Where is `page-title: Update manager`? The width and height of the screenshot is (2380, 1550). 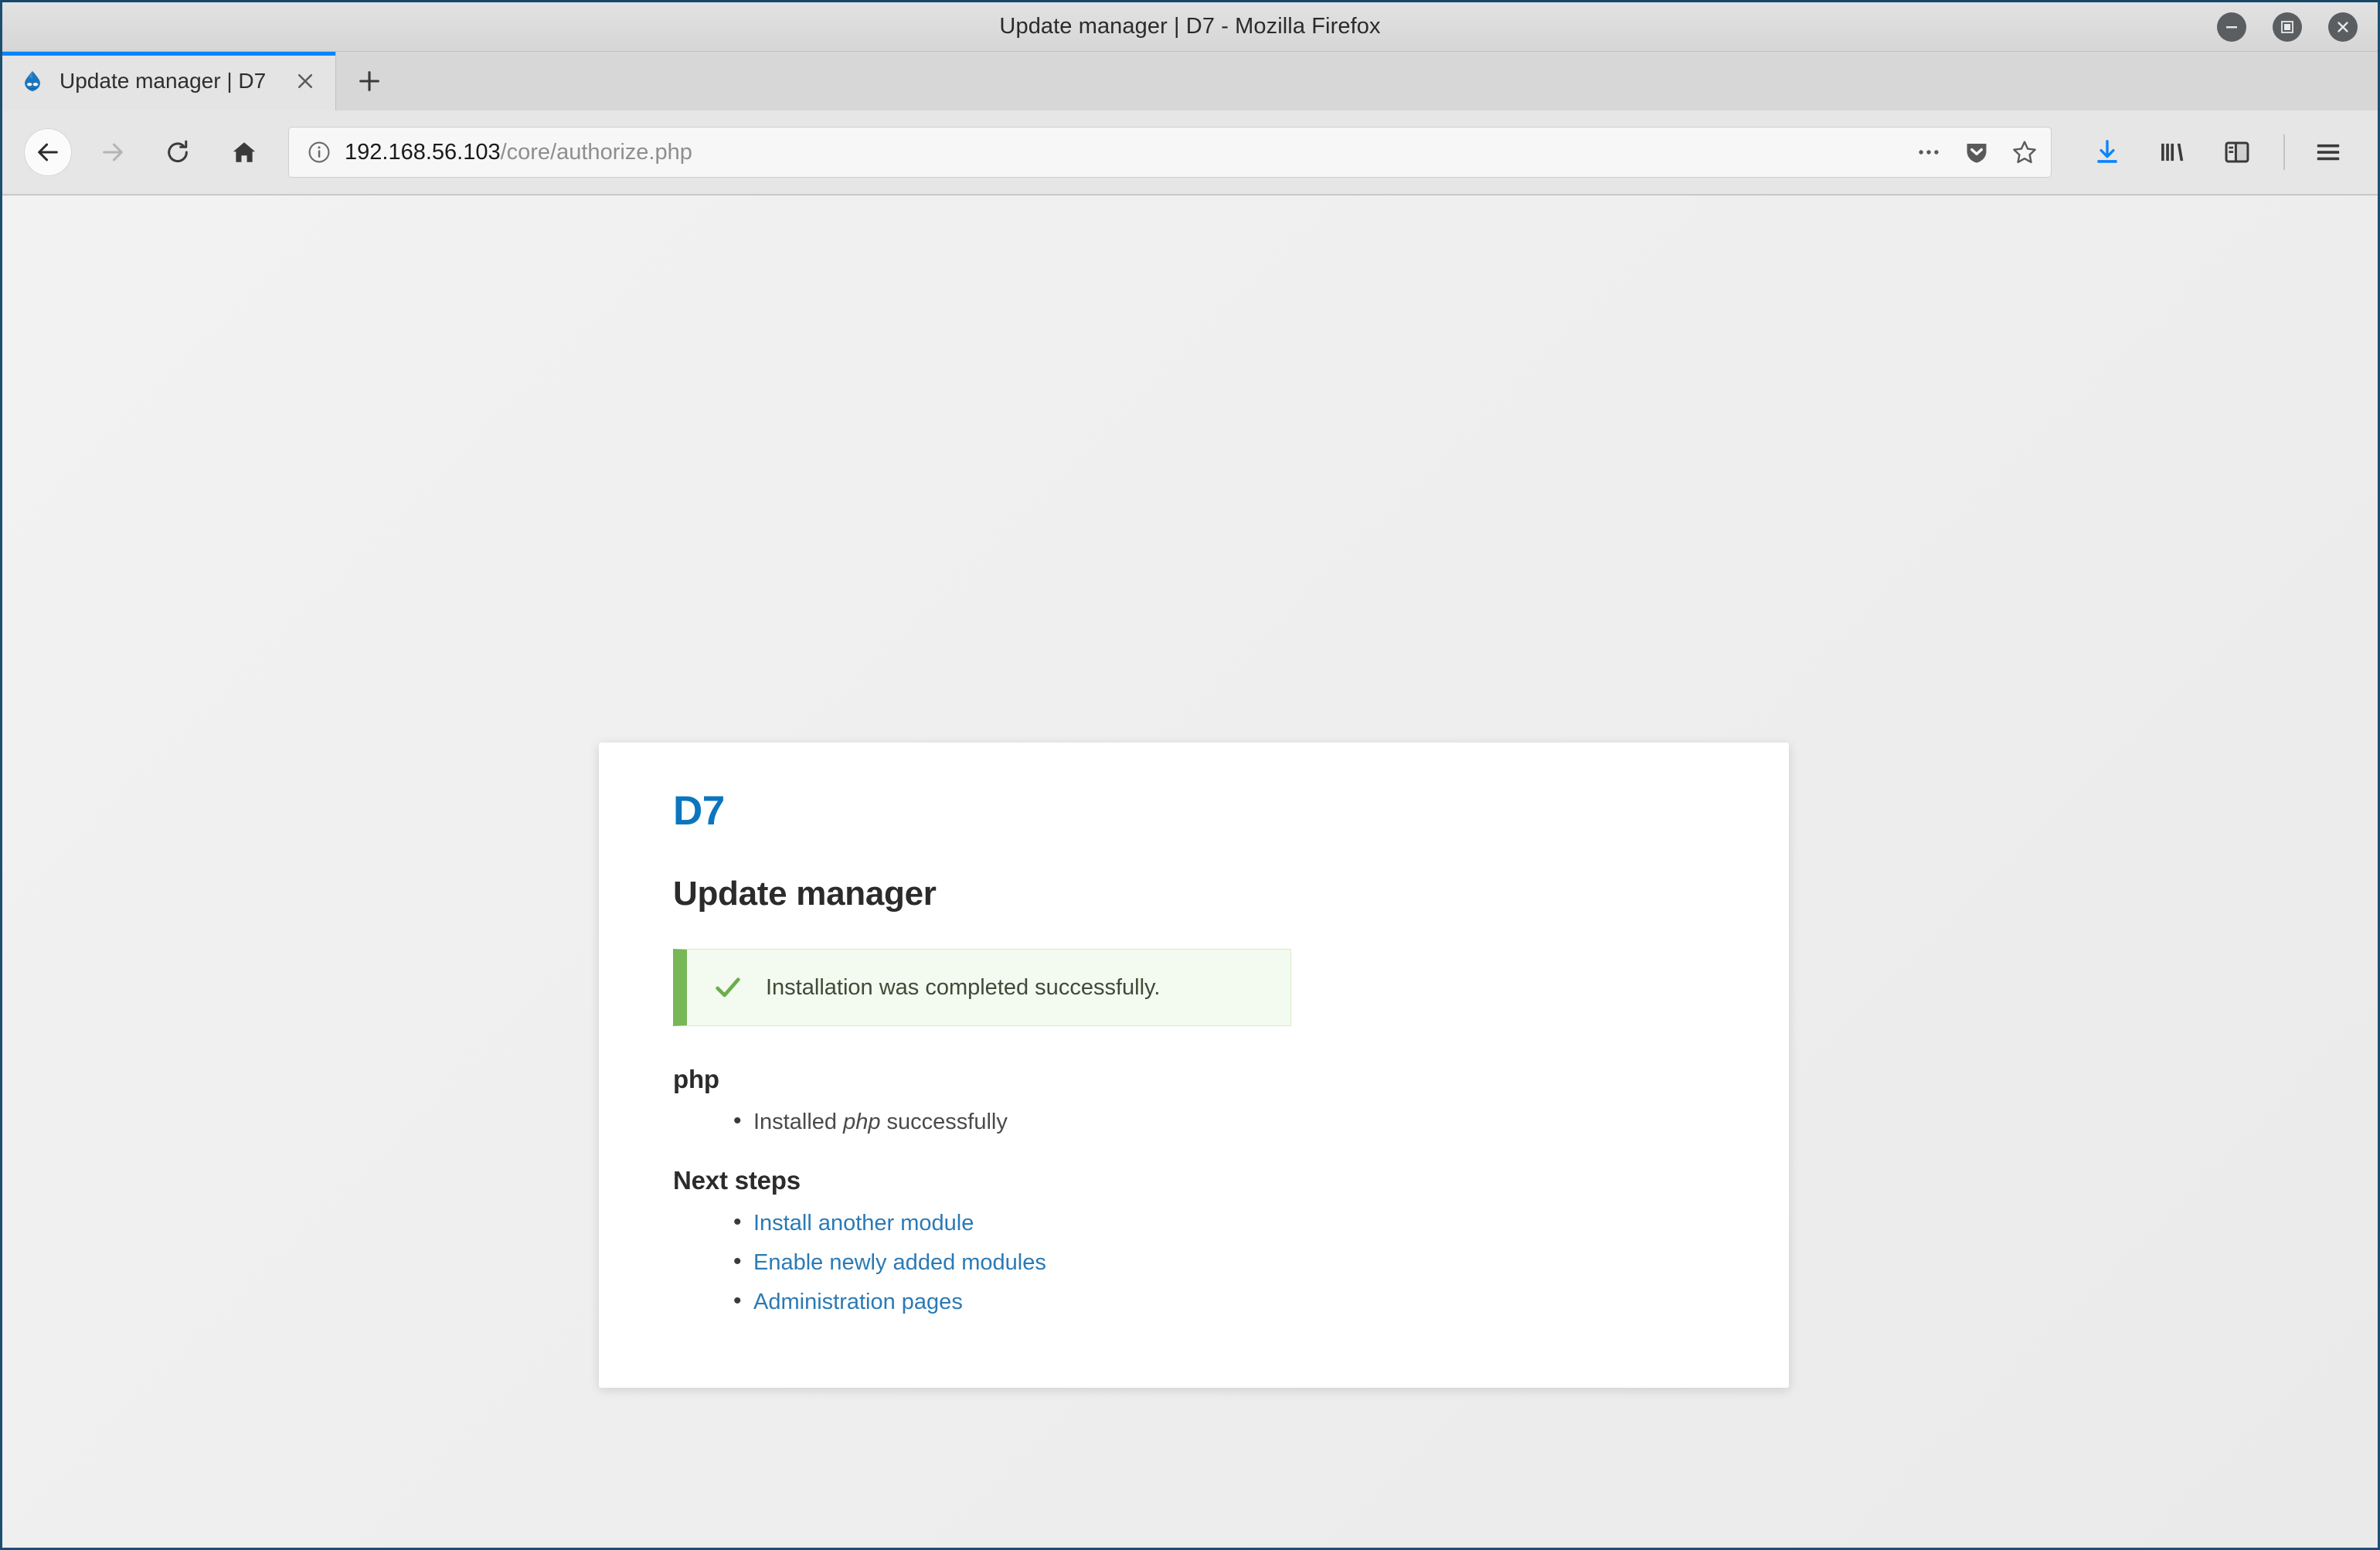 page-title: Update manager is located at coordinates (805, 894).